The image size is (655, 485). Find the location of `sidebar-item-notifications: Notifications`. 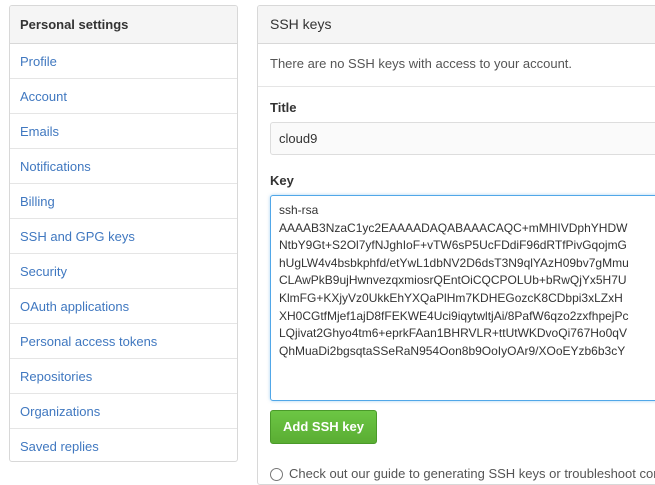

sidebar-item-notifications: Notifications is located at coordinates (123, 166).